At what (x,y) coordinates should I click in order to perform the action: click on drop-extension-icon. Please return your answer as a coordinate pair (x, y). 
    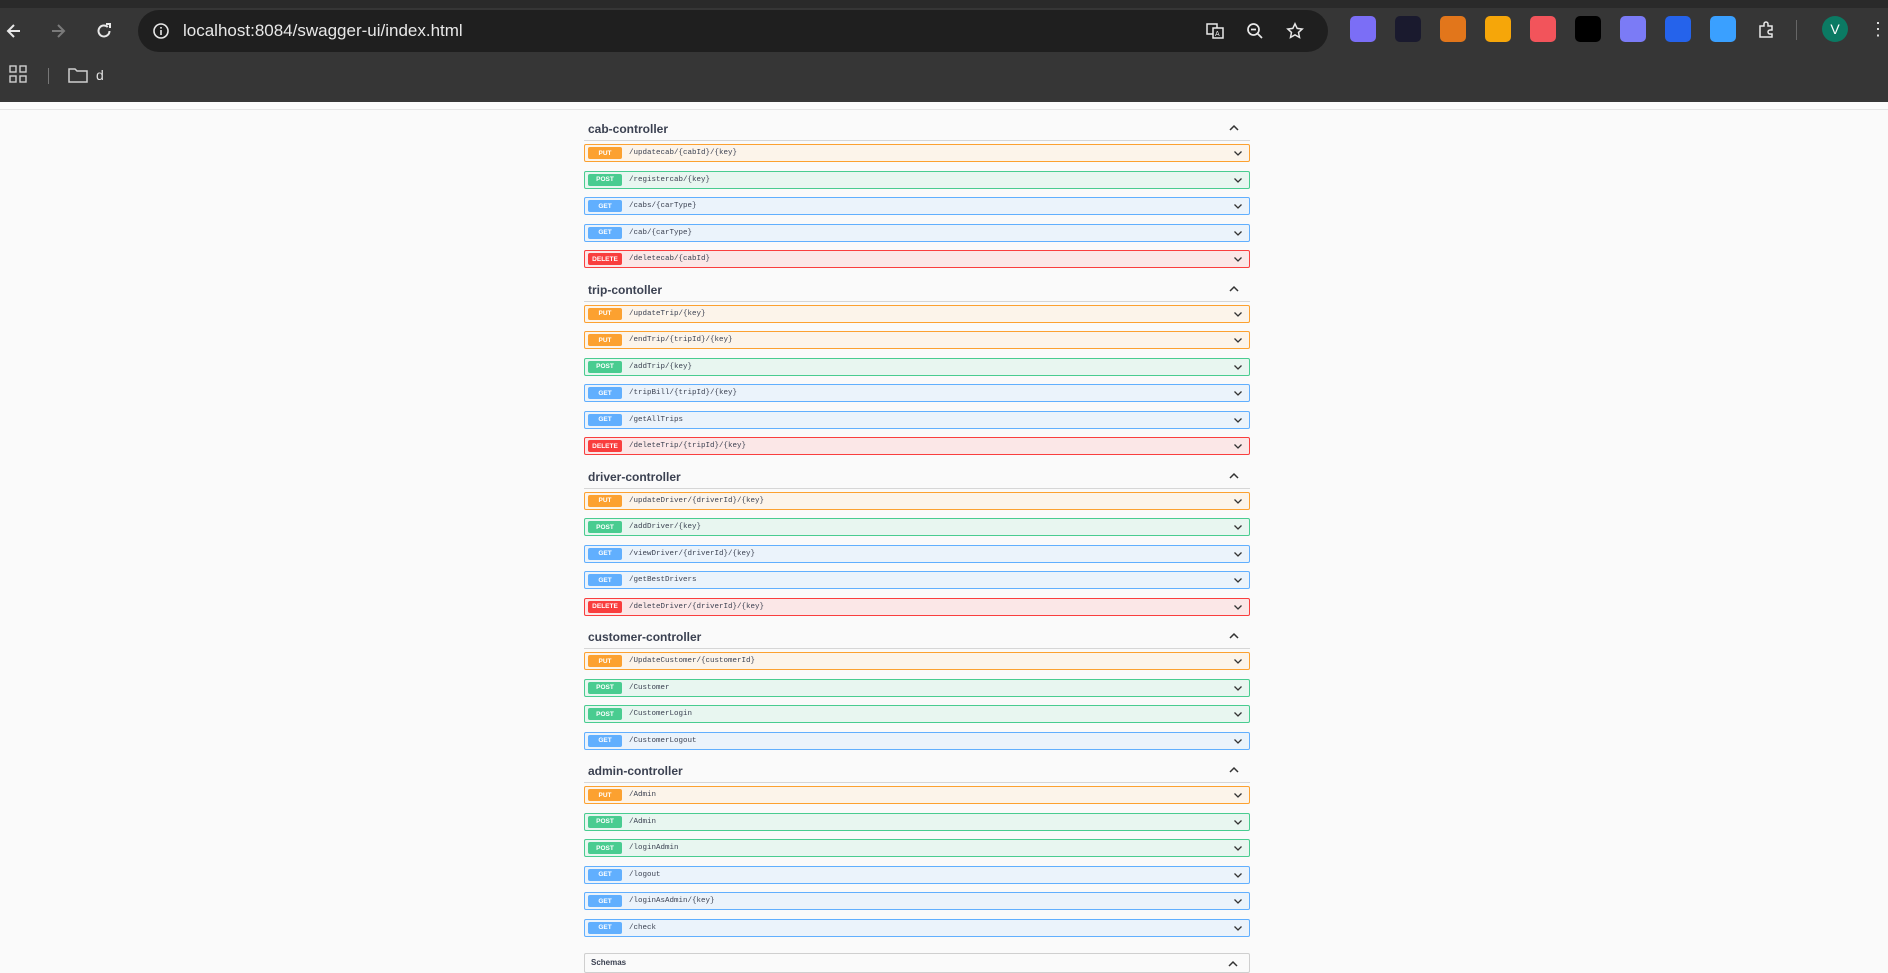
    Looking at the image, I should click on (1723, 29).